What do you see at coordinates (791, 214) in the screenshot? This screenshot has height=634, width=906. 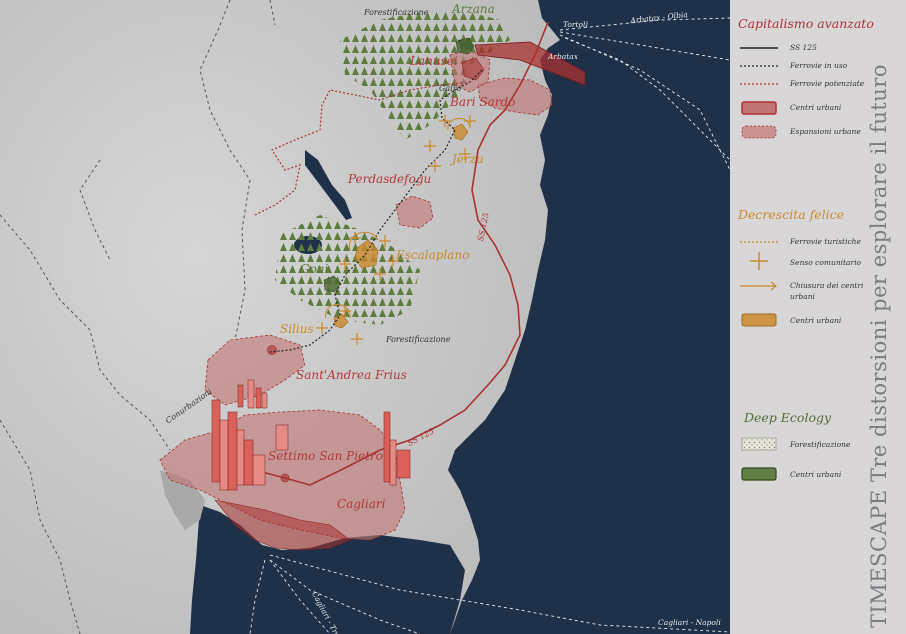 I see `legend-title-decrescita: Decrescita felice` at bounding box center [791, 214].